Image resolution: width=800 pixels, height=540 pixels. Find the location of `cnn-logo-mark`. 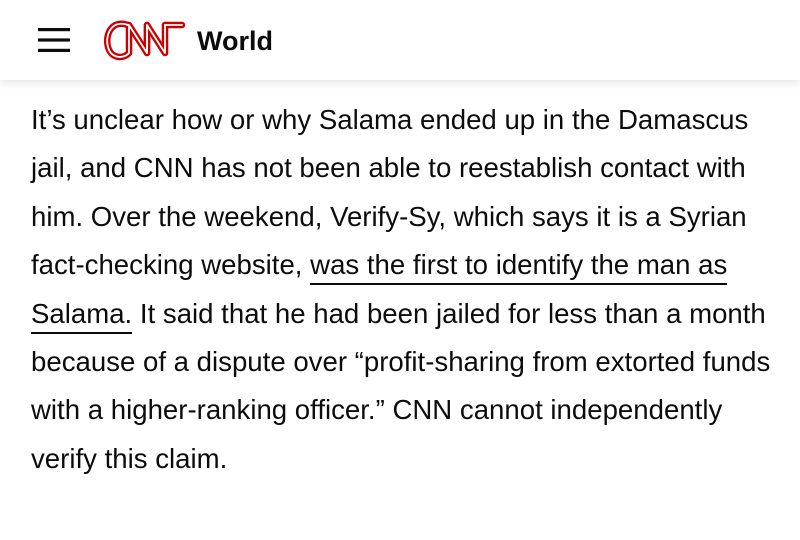

cnn-logo-mark is located at coordinates (145, 40).